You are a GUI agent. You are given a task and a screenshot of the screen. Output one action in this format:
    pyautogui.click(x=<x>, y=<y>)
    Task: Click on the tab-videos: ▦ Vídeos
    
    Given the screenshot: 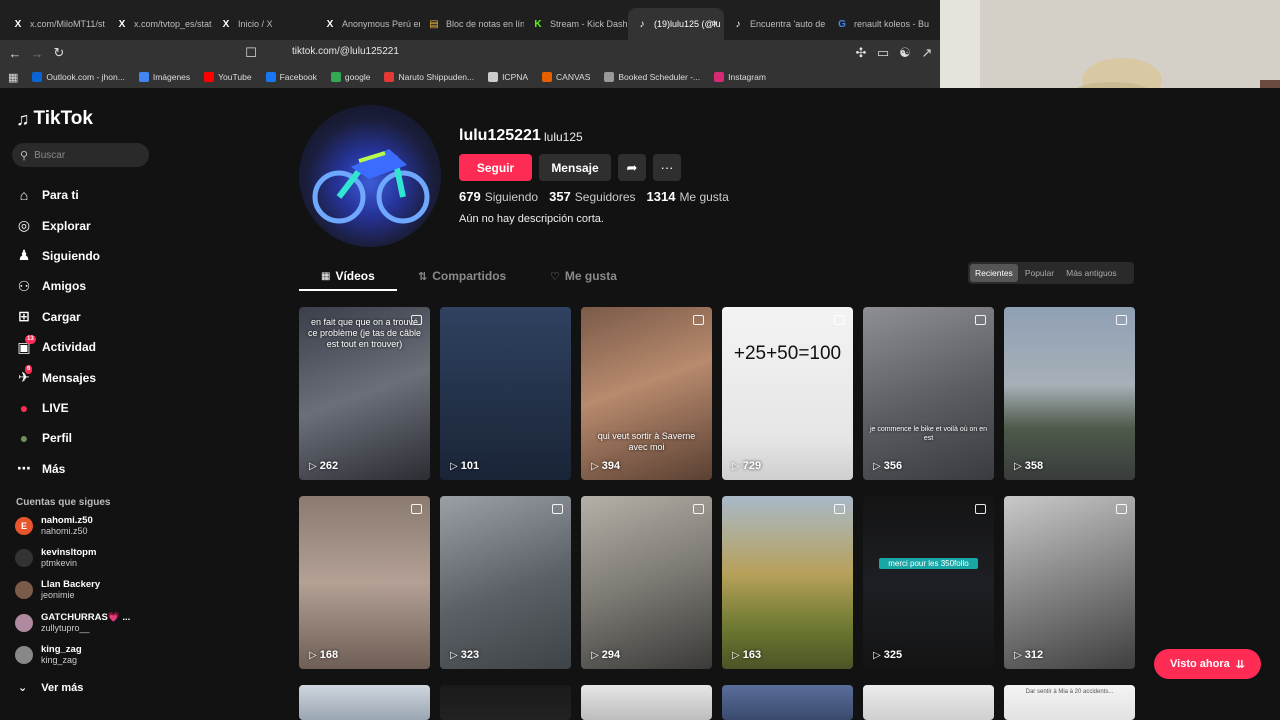 What is the action you would take?
    pyautogui.click(x=348, y=276)
    